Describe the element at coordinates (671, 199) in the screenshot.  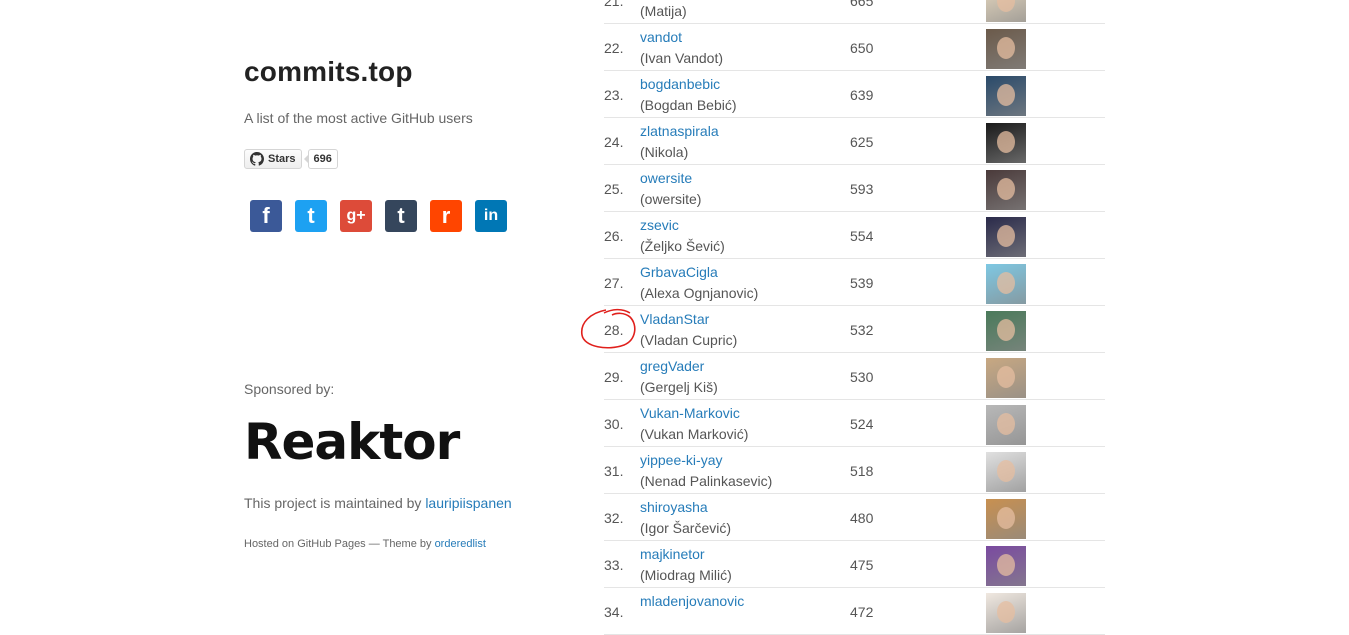
I see `user-full-name: (owersite)` at that location.